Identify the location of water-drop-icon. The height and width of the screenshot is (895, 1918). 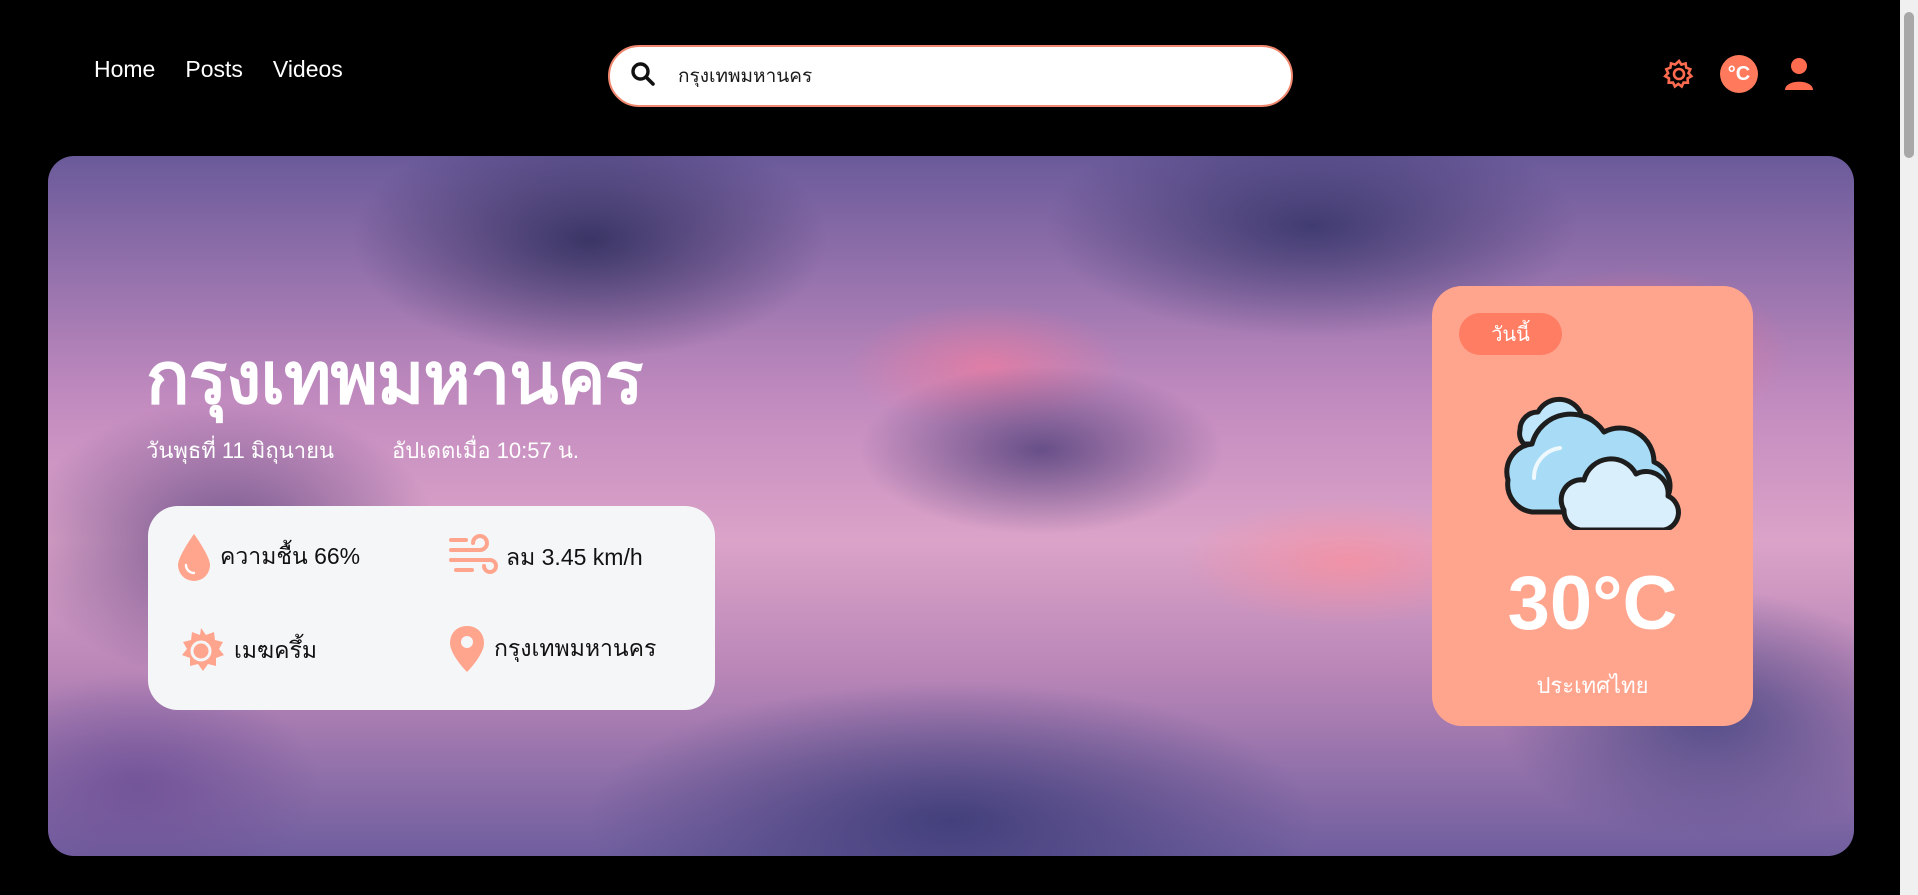
(194, 557).